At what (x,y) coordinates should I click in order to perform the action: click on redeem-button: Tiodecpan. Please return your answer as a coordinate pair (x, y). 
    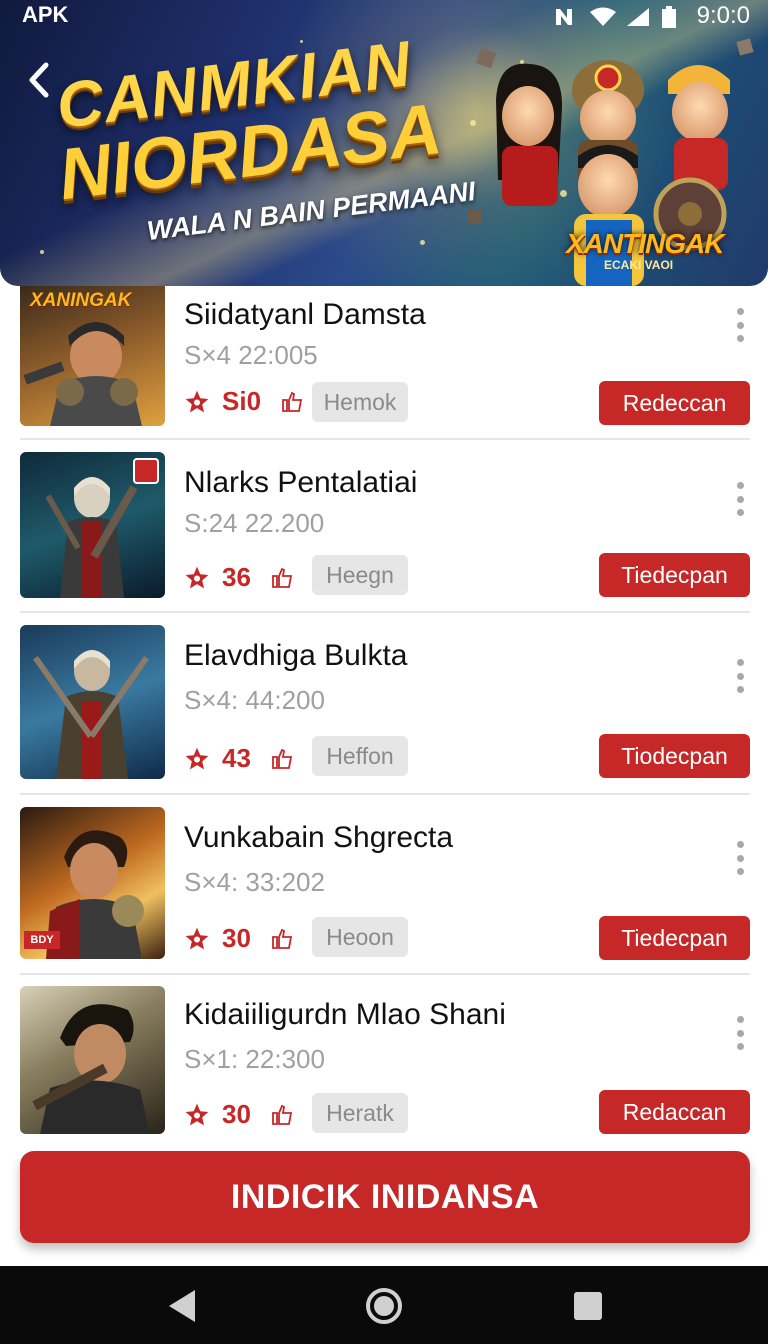
    Looking at the image, I should click on (674, 756).